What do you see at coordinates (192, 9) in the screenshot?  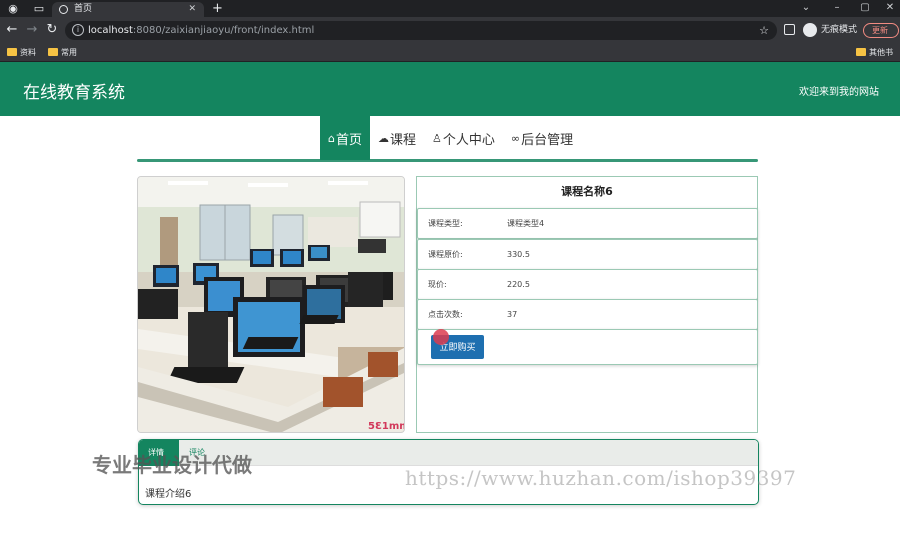 I see `close-icon: ✕` at bounding box center [192, 9].